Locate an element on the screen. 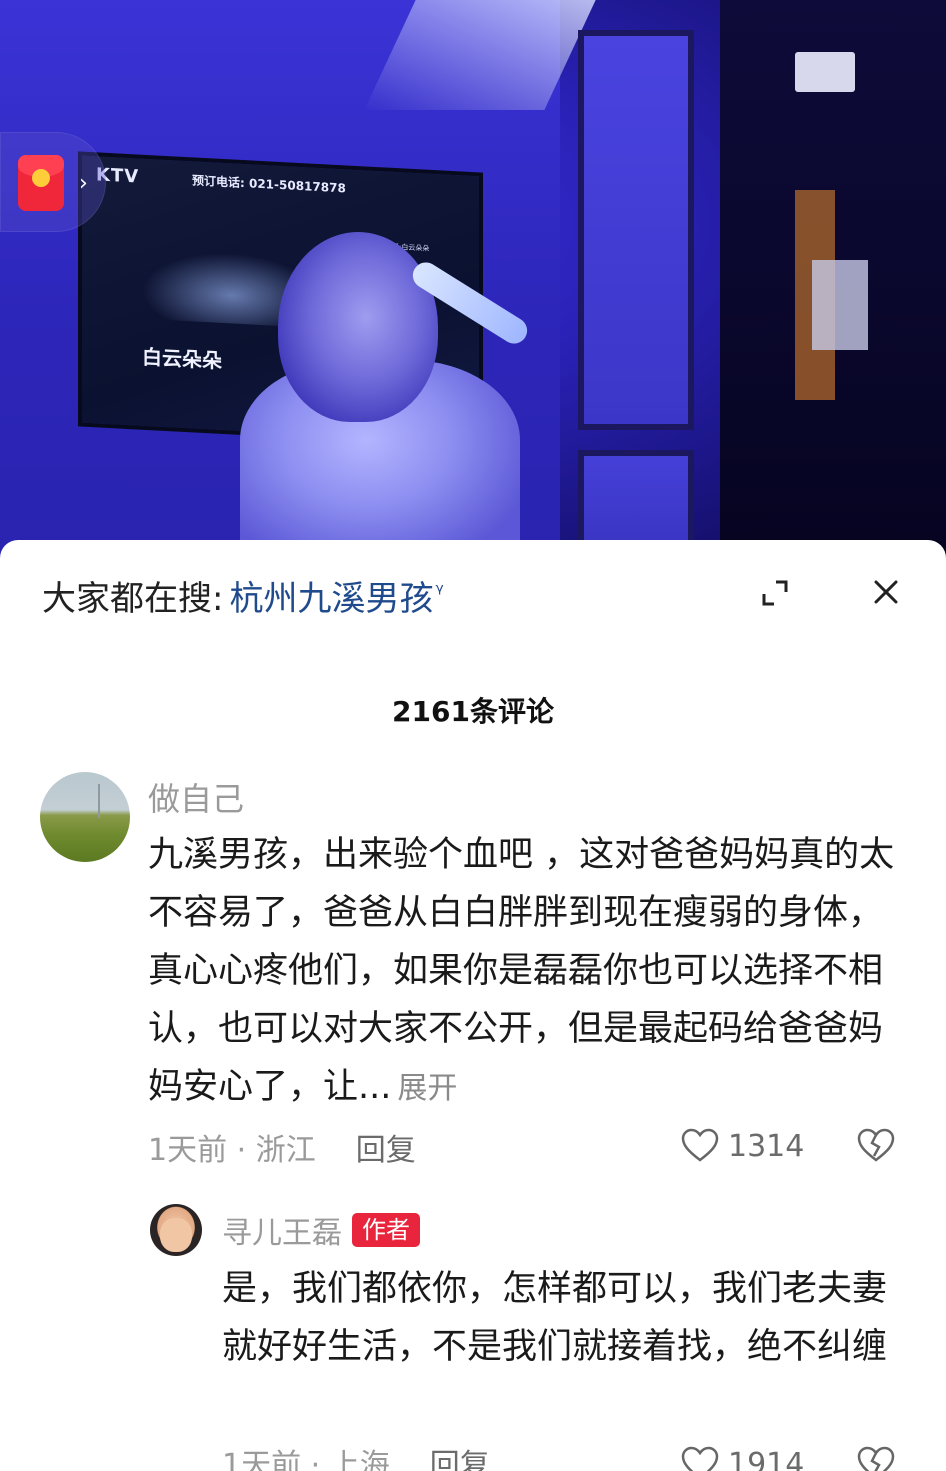 The width and height of the screenshot is (946, 1471). avatar-face is located at coordinates (176, 1235).